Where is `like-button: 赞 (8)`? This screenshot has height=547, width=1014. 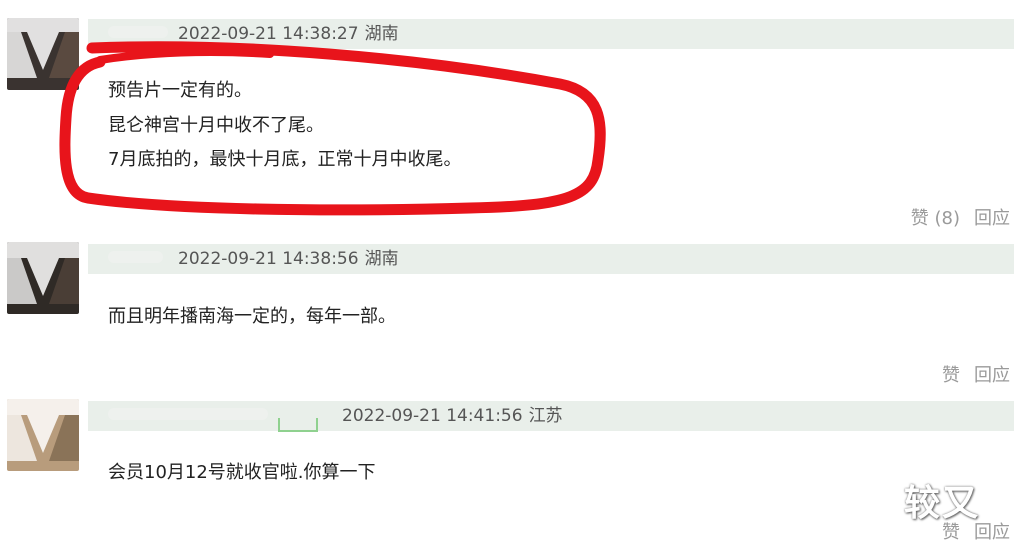 like-button: 赞 (8) is located at coordinates (935, 218).